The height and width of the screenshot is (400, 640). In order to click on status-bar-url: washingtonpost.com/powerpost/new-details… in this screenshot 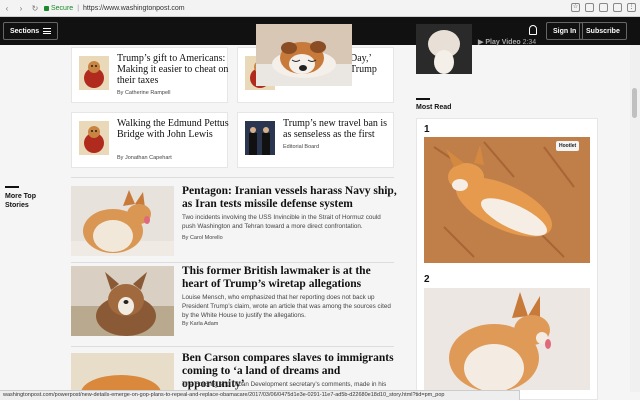, I will do `click(260, 395)`.